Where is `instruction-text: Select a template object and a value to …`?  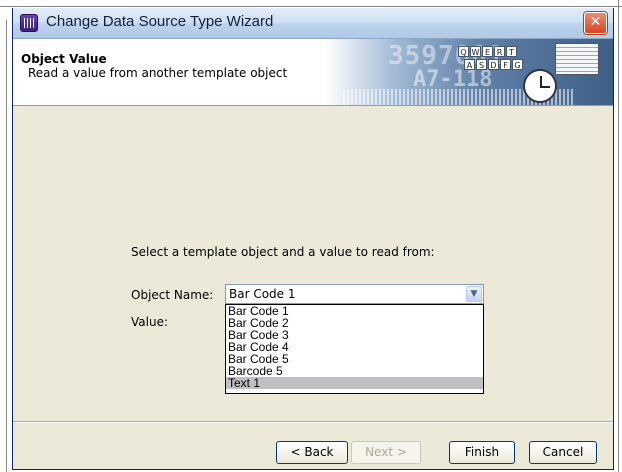
instruction-text: Select a template object and a value to … is located at coordinates (283, 252).